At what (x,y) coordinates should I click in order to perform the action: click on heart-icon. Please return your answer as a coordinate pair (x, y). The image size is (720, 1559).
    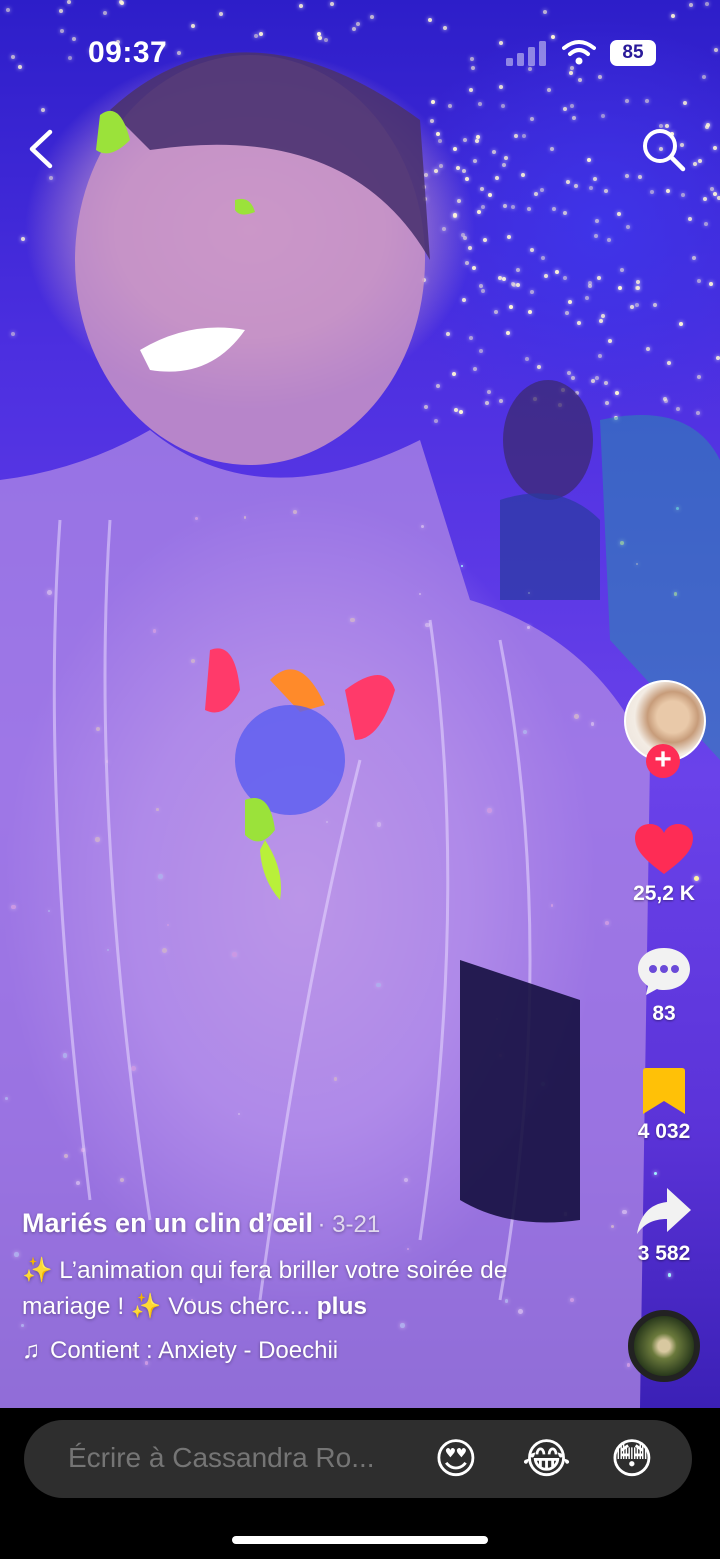
    Looking at the image, I should click on (664, 849).